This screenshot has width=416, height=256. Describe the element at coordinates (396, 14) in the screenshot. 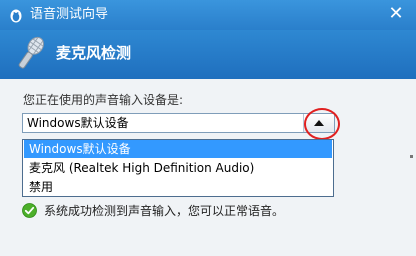

I see `close-button: ✕` at that location.